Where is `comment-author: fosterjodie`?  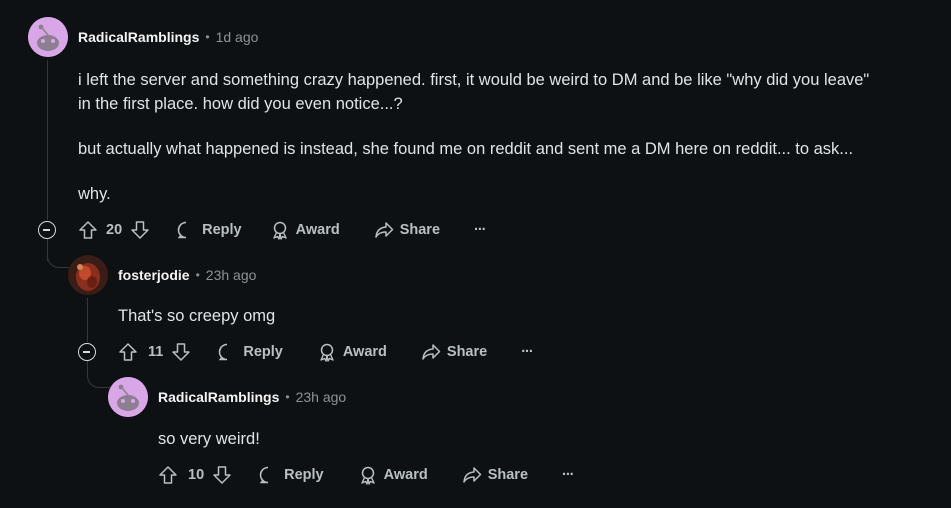
comment-author: fosterjodie is located at coordinates (154, 275).